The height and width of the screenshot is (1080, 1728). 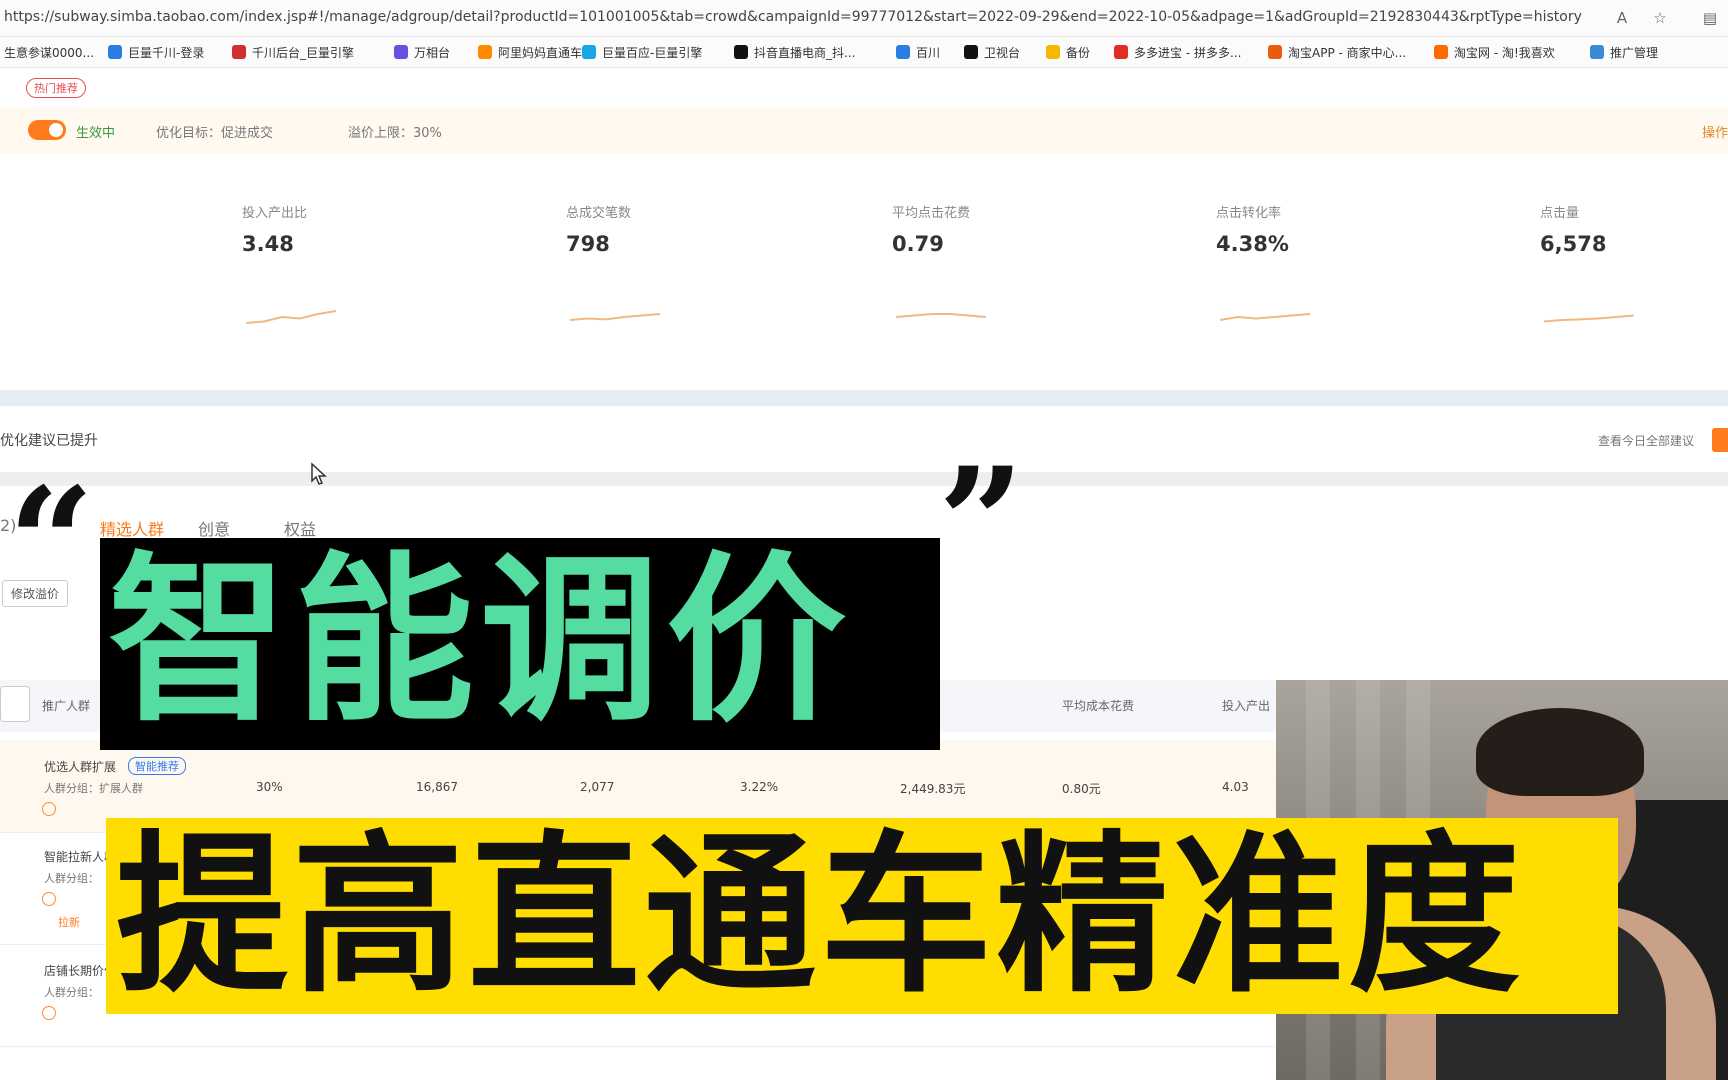 I want to click on metric-value: 4.38%, so click(x=1252, y=244).